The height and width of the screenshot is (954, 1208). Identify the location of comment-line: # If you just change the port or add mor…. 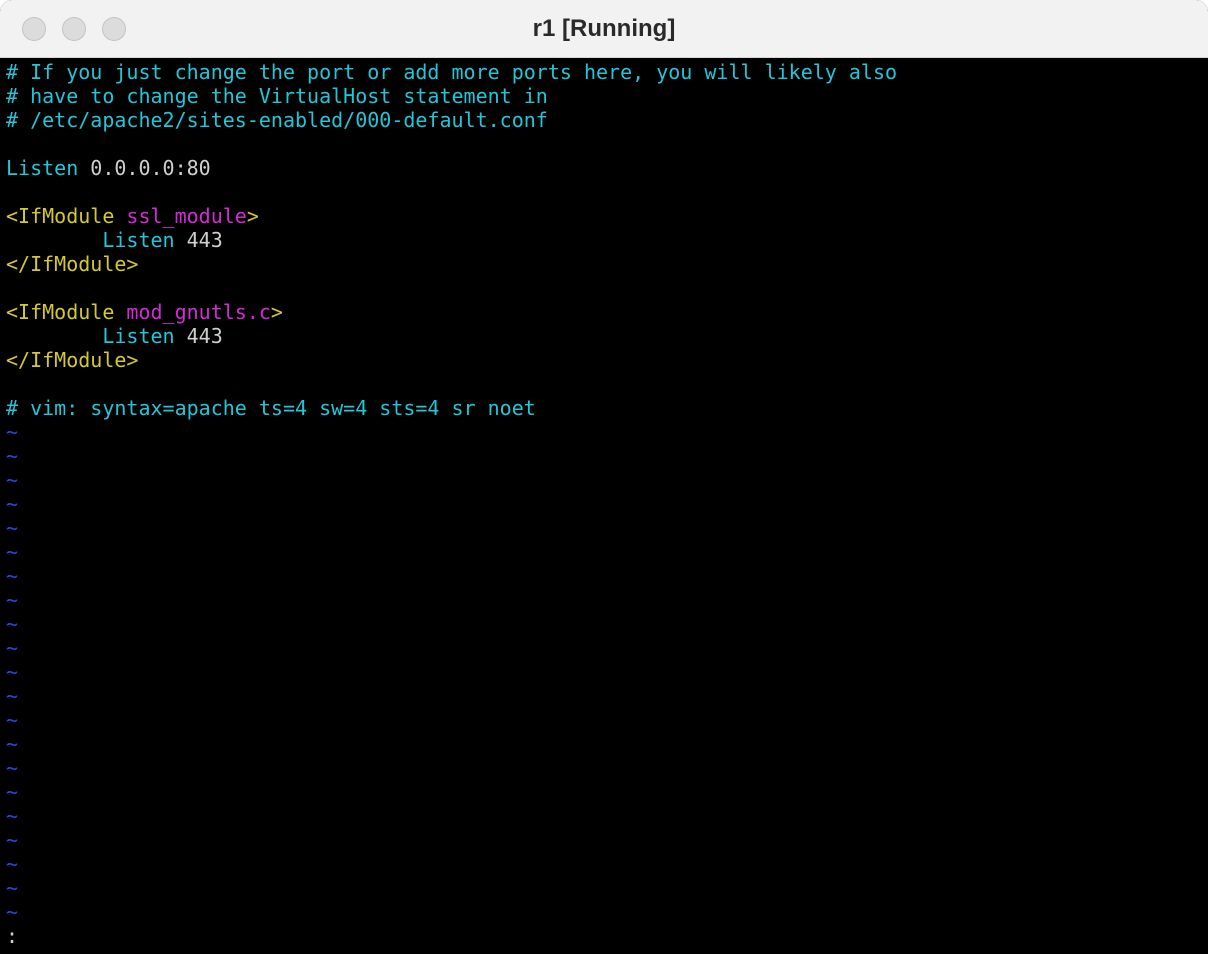
(452, 72).